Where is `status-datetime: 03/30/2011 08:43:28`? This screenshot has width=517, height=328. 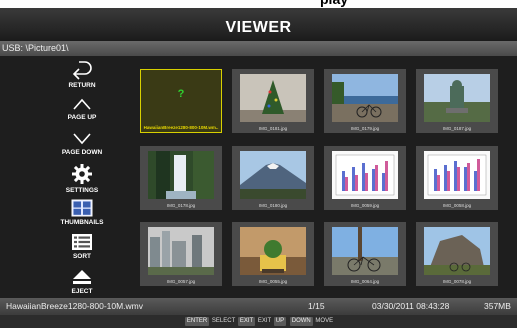 status-datetime: 03/30/2011 08:43:28 is located at coordinates (411, 306).